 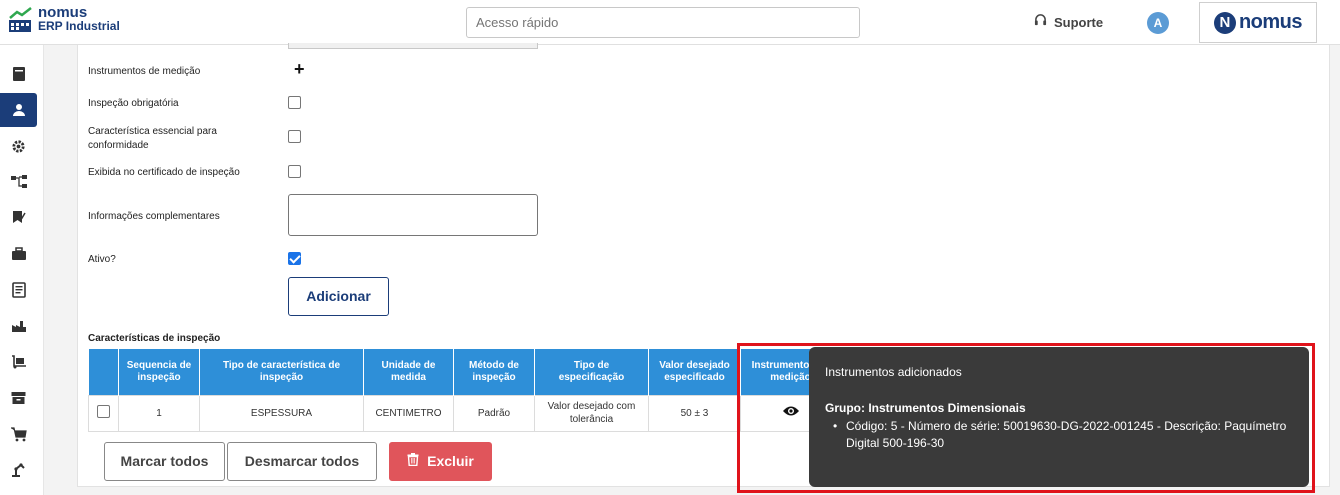 I want to click on tooltip-title: Instrumentos adicionados, so click(x=893, y=372).